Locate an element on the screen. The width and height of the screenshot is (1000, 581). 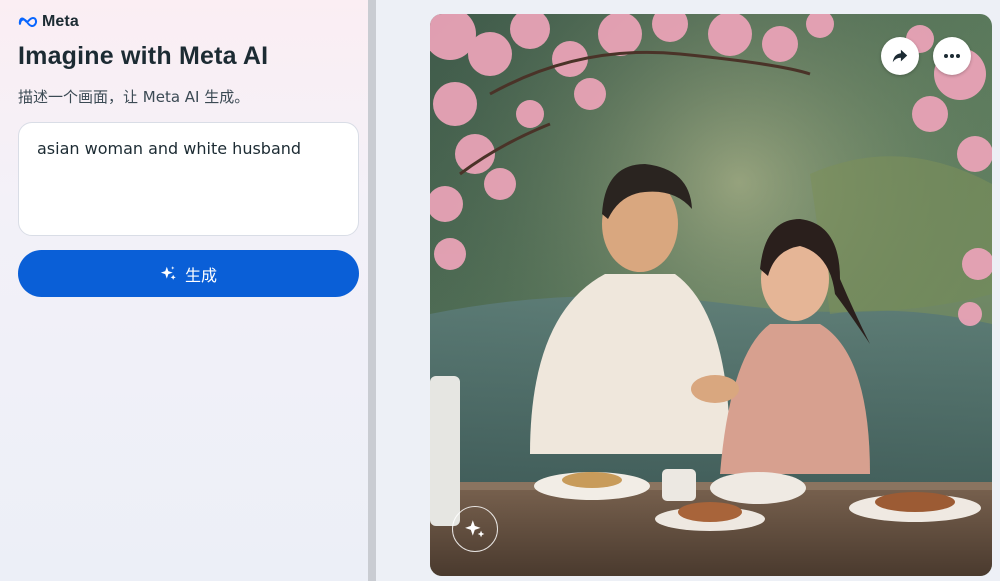
meta-logo-icon is located at coordinates (28, 21).